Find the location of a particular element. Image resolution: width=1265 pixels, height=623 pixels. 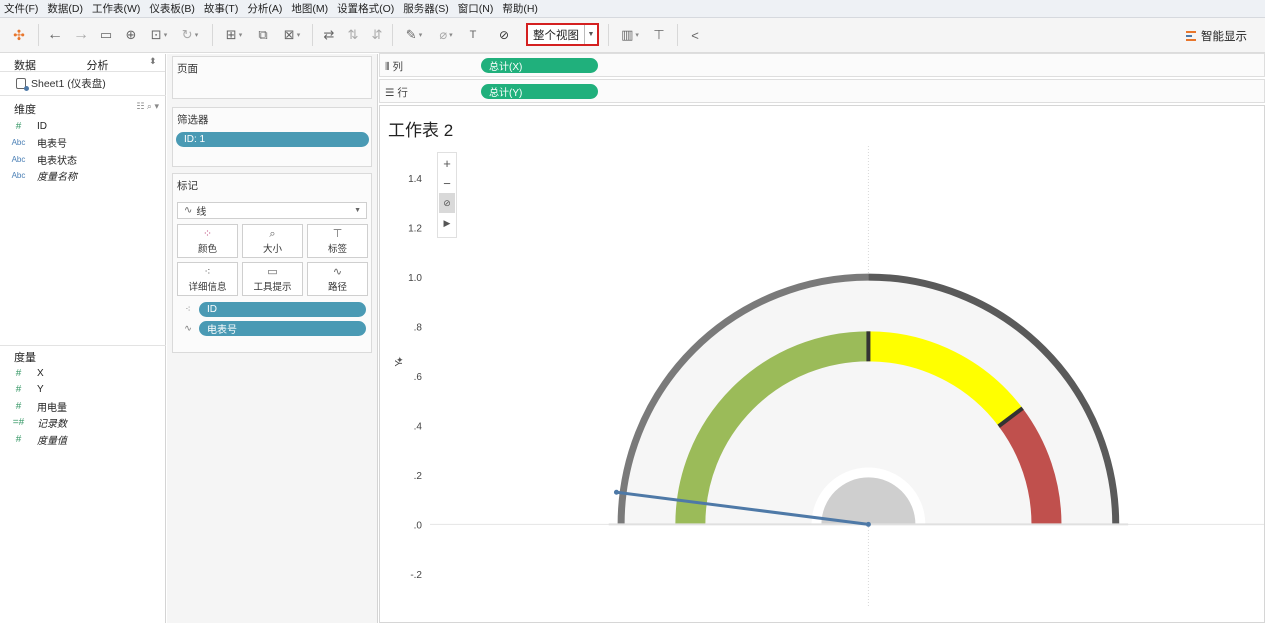

path-button: ∿ 路径 is located at coordinates (337, 279).